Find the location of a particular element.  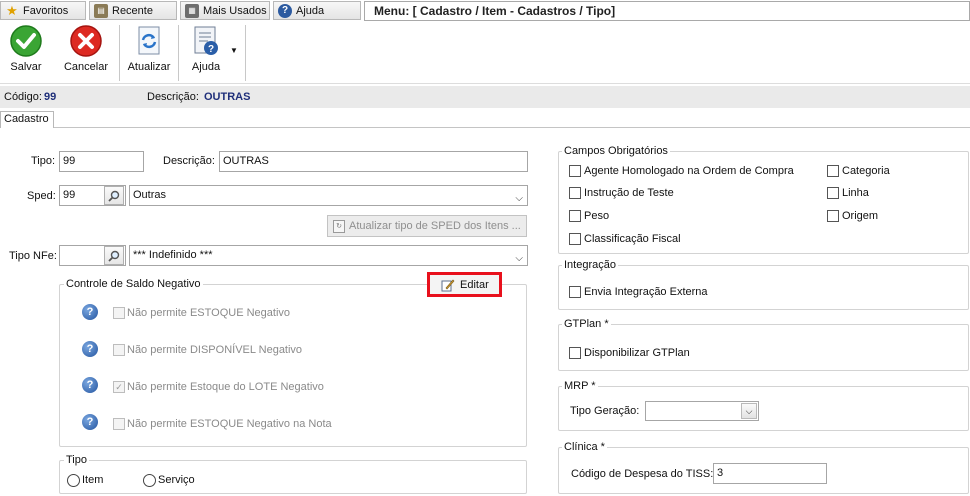

campo-categoria-label: Categoria is located at coordinates (866, 171).